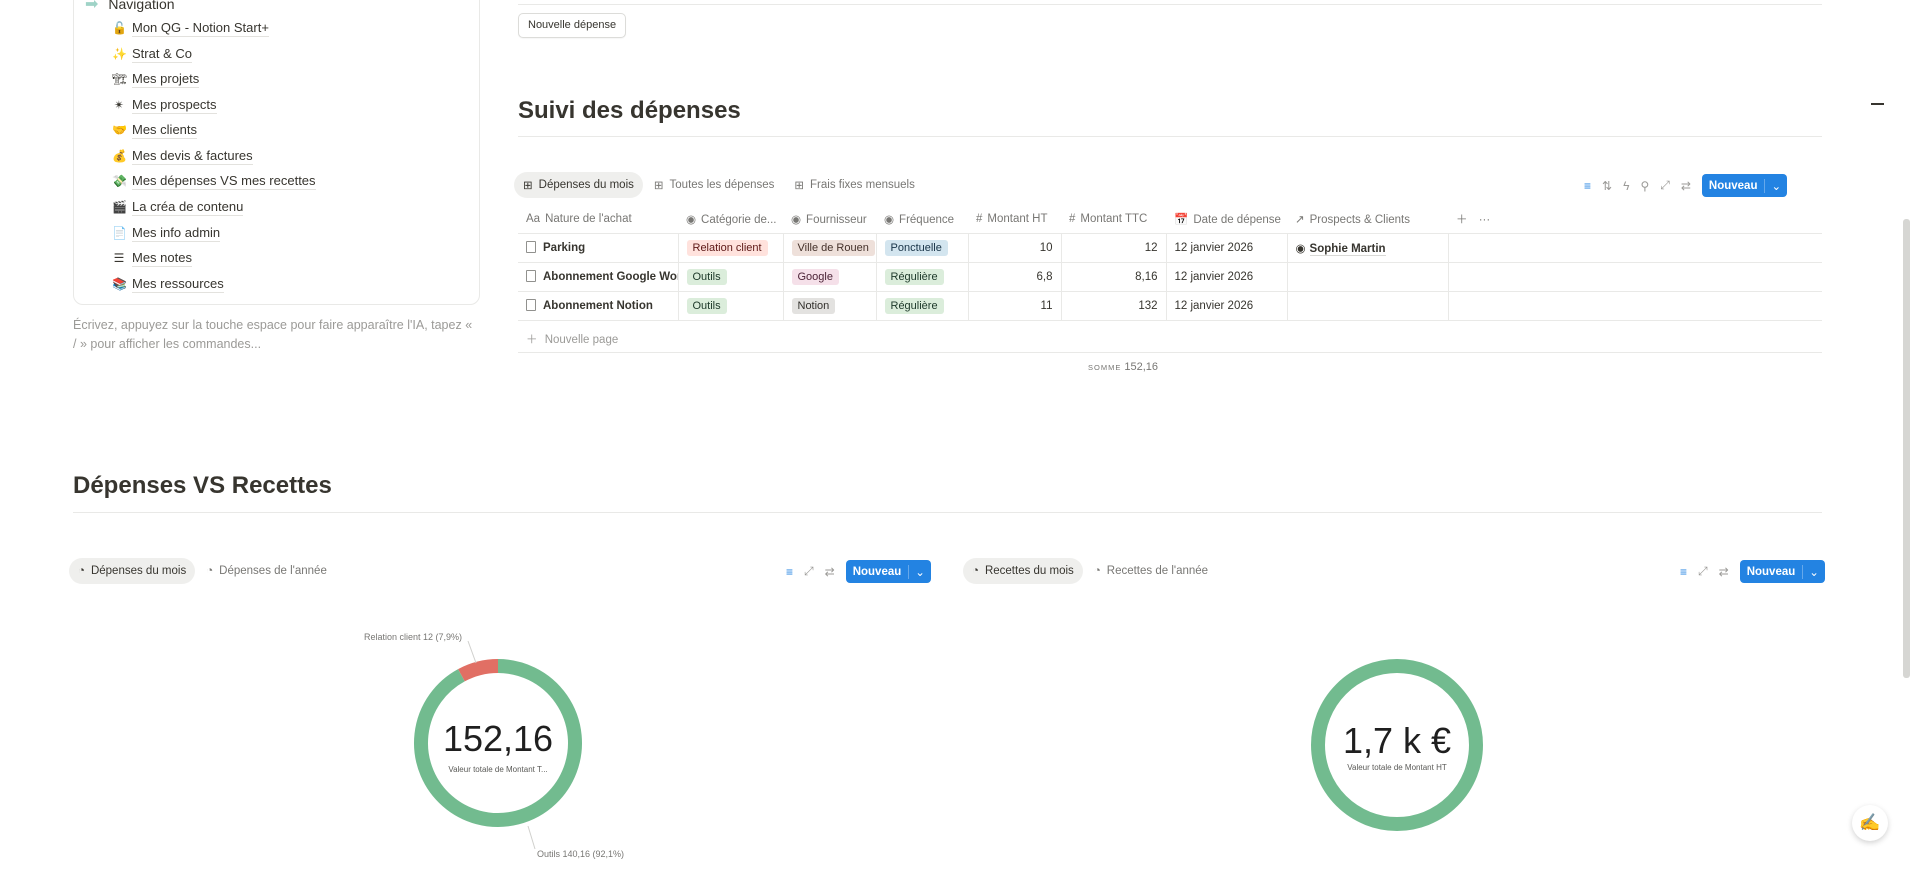 The height and width of the screenshot is (870, 1910). I want to click on notion-ai-icon: ✍, so click(1870, 822).